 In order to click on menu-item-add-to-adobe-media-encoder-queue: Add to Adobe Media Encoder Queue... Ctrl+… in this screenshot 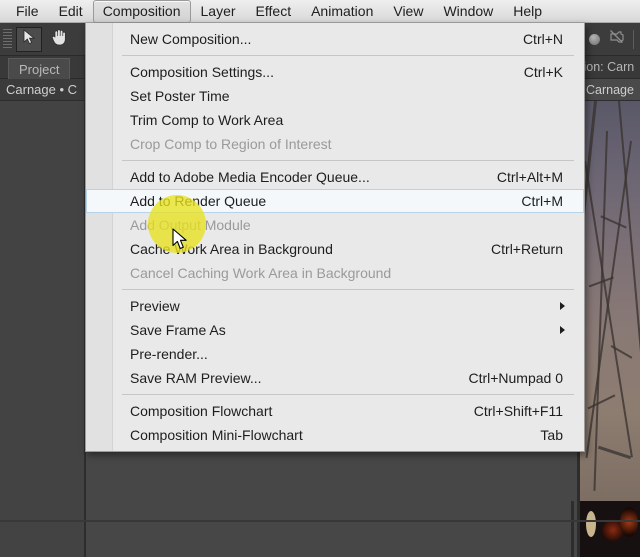, I will do `click(335, 177)`.